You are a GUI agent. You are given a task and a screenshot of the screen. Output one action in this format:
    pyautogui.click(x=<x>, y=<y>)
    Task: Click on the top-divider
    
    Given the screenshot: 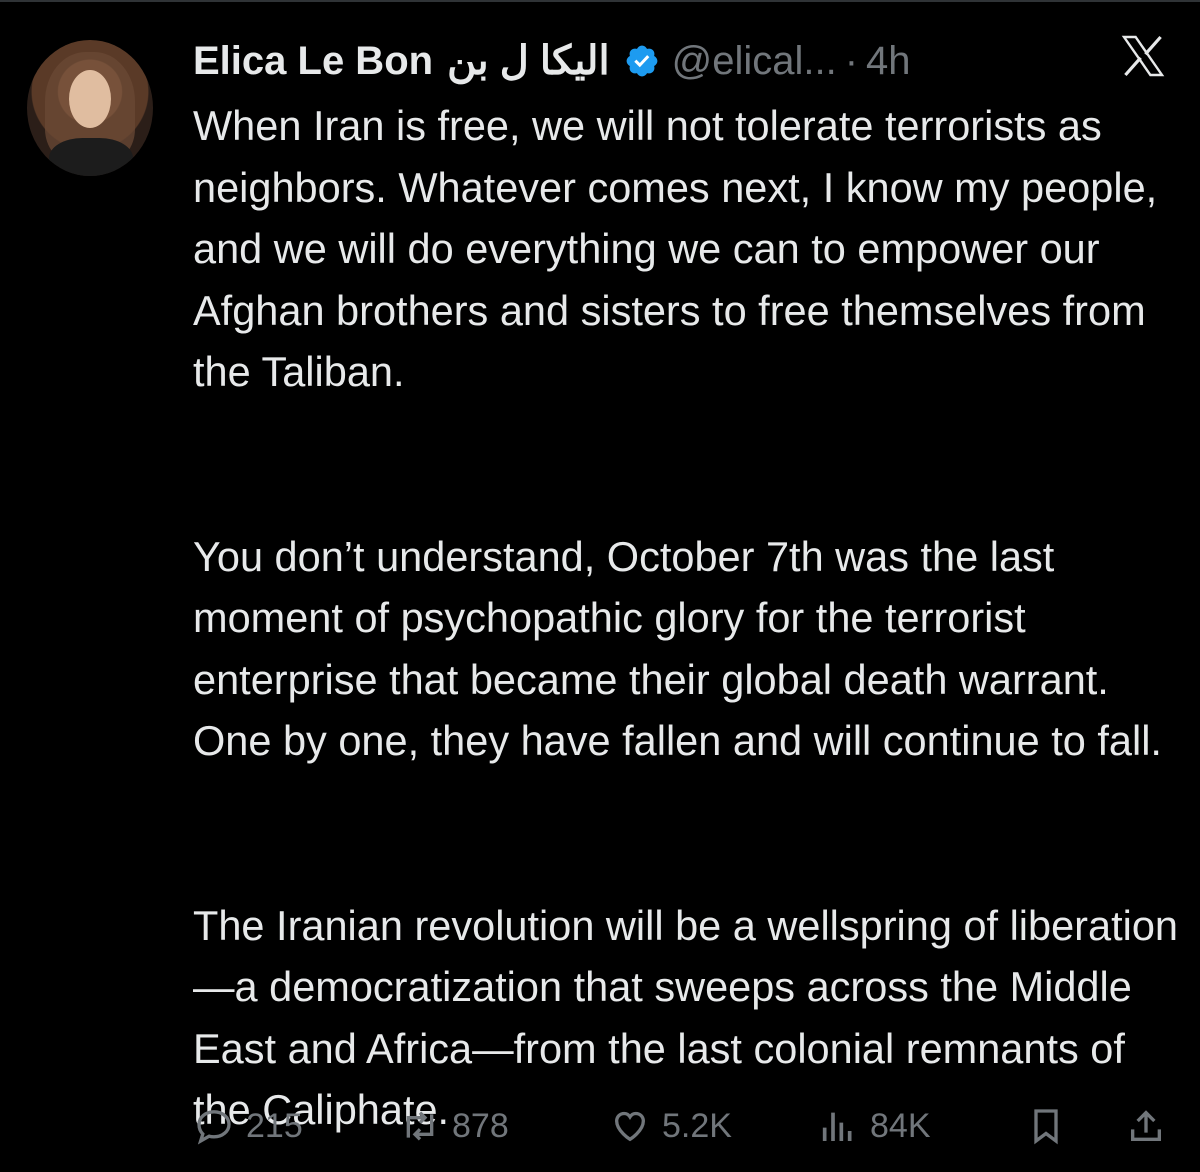 What is the action you would take?
    pyautogui.click(x=600, y=1)
    